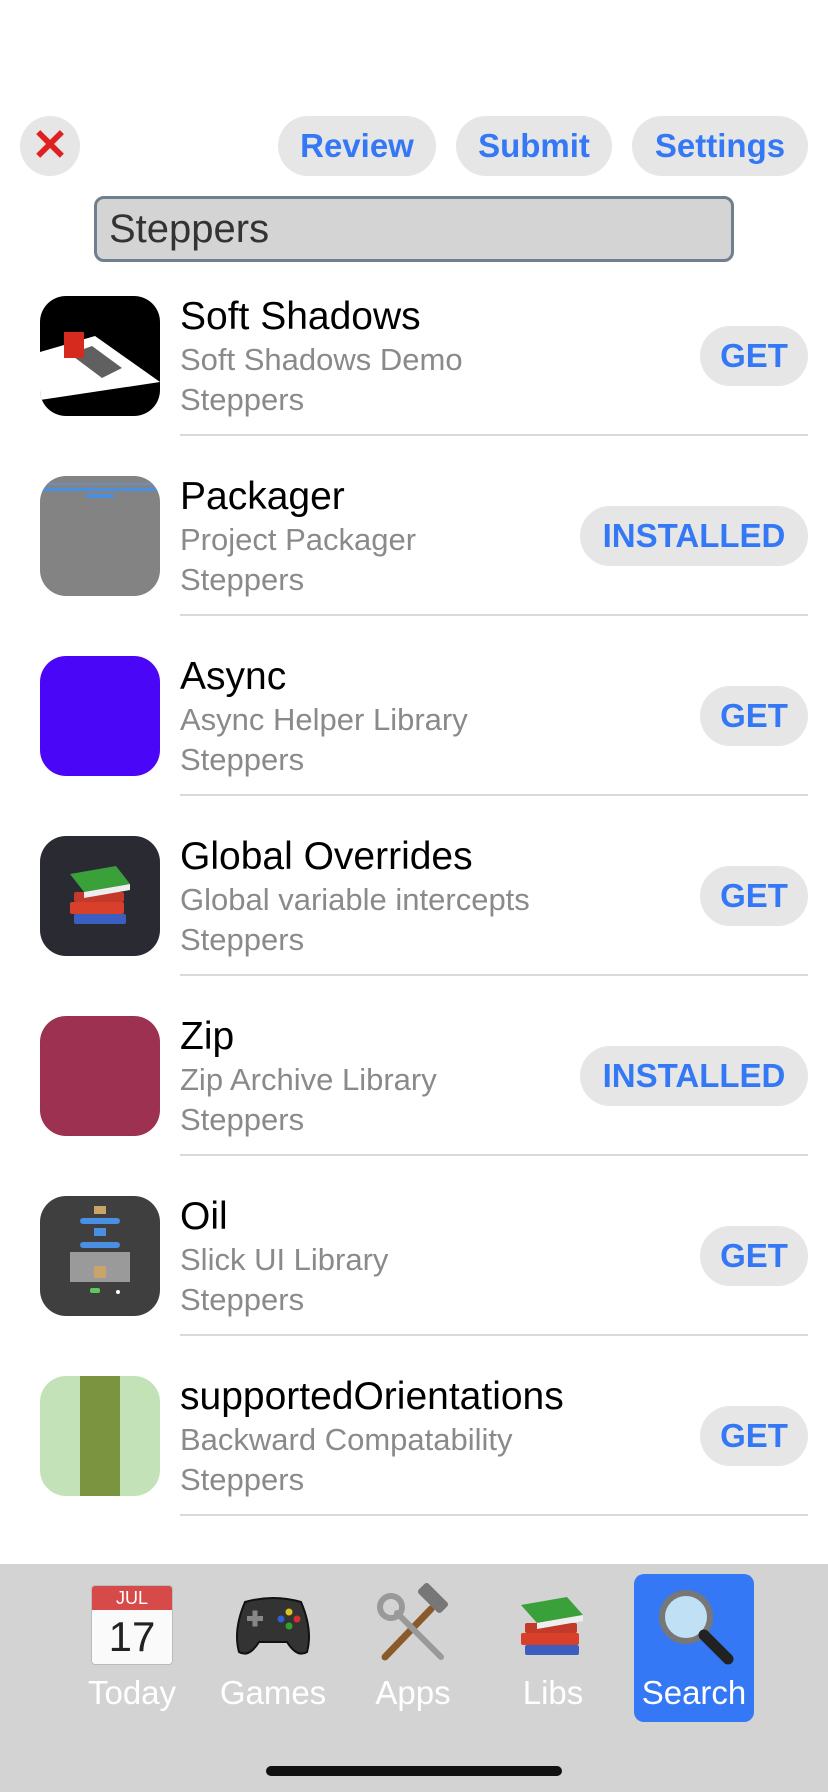 This screenshot has width=828, height=1792. I want to click on tab-apps: Apps, so click(413, 1648).